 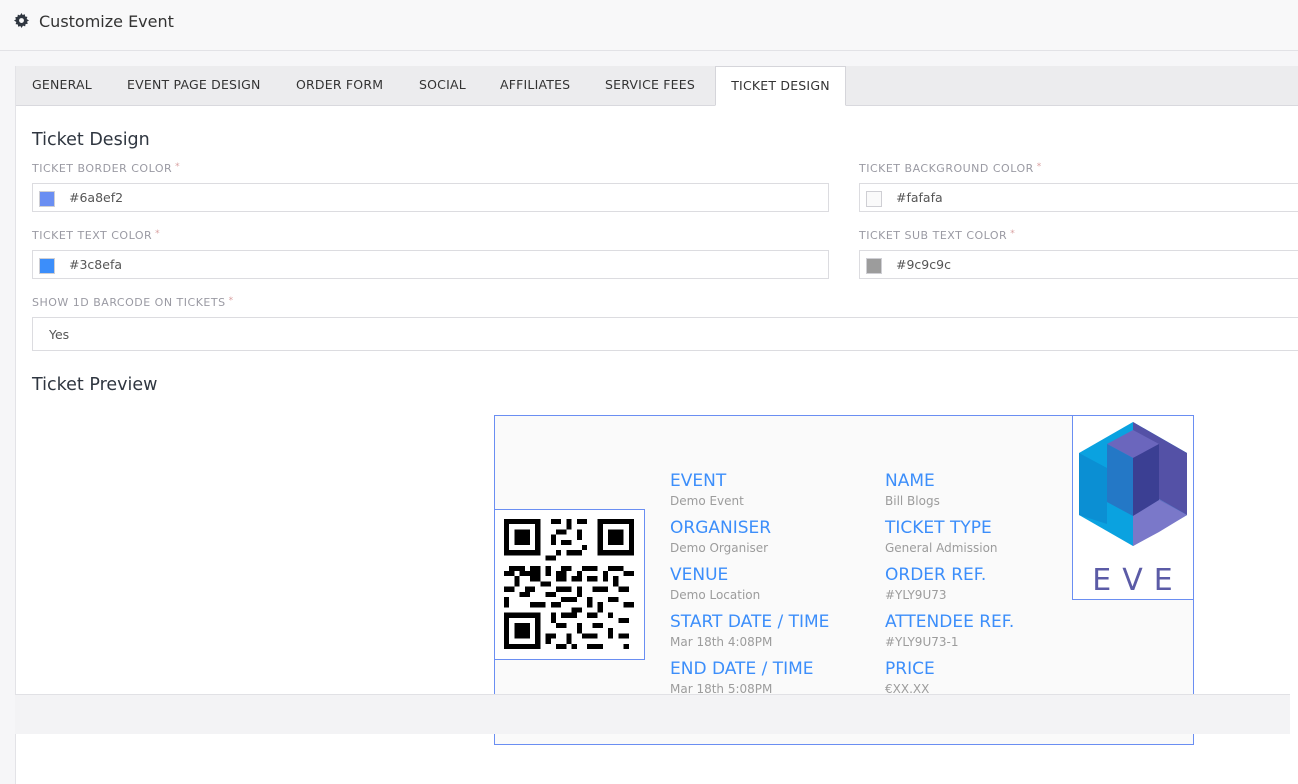 I want to click on tab-order-form: ORDER FORM, so click(x=339, y=86).